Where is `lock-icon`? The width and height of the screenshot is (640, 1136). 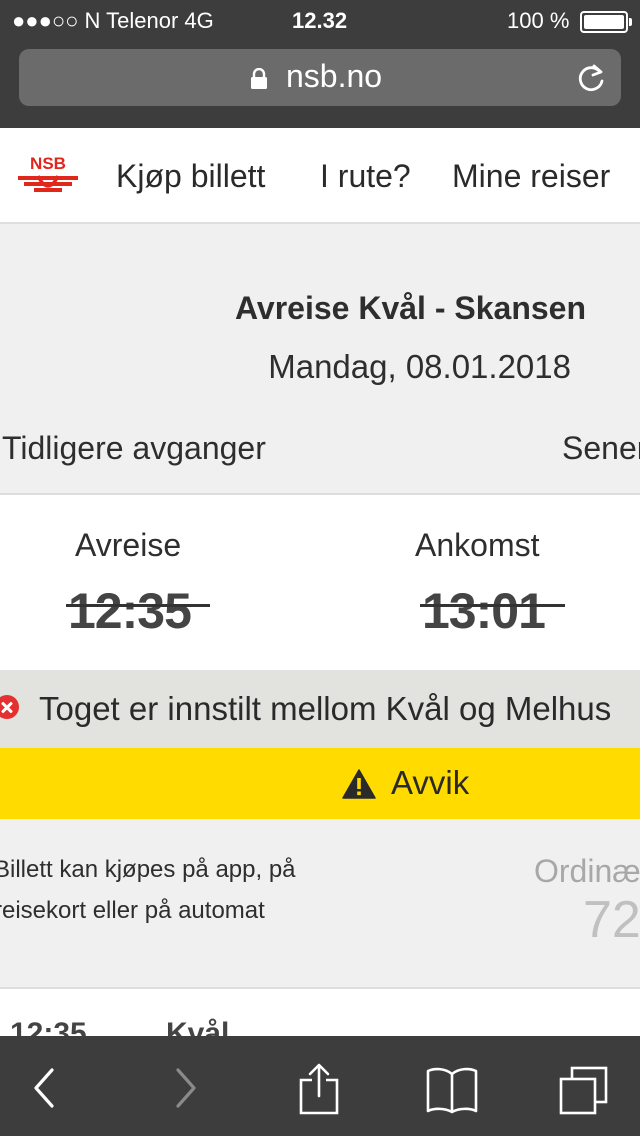 lock-icon is located at coordinates (259, 78).